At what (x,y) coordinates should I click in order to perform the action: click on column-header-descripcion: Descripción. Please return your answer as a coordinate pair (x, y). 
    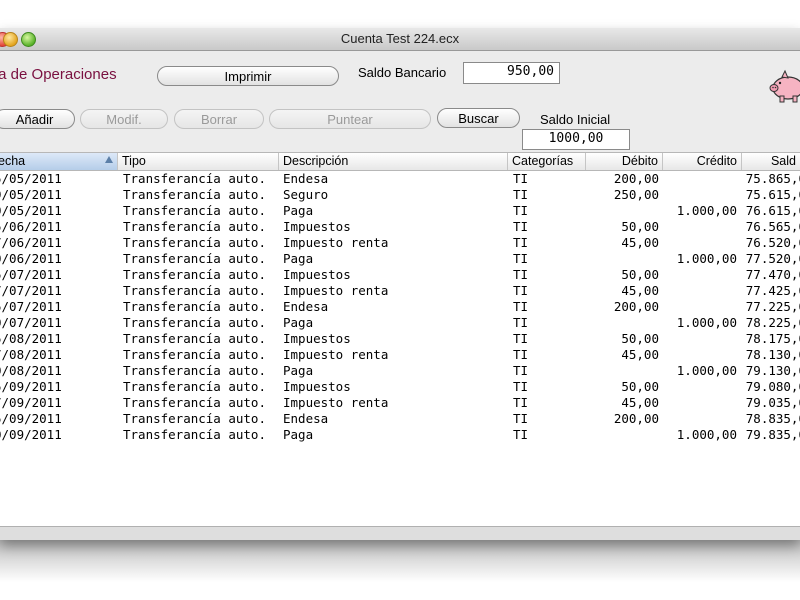
    Looking at the image, I should click on (393, 161).